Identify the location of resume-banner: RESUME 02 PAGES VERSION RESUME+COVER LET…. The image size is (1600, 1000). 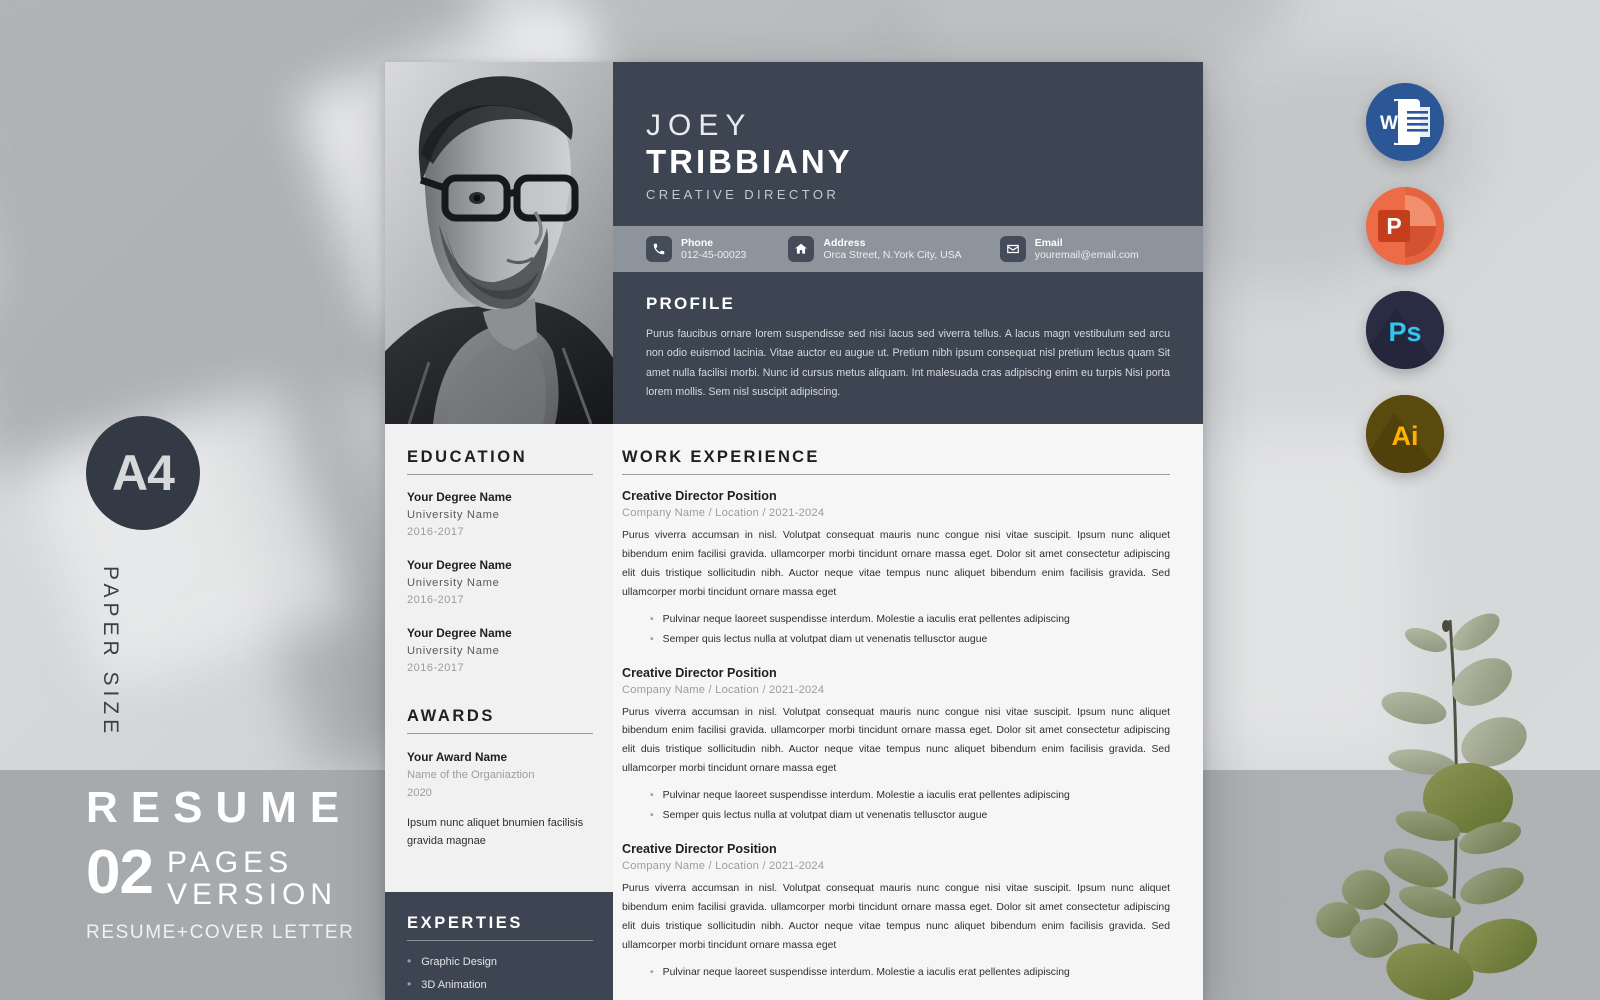
(220, 865).